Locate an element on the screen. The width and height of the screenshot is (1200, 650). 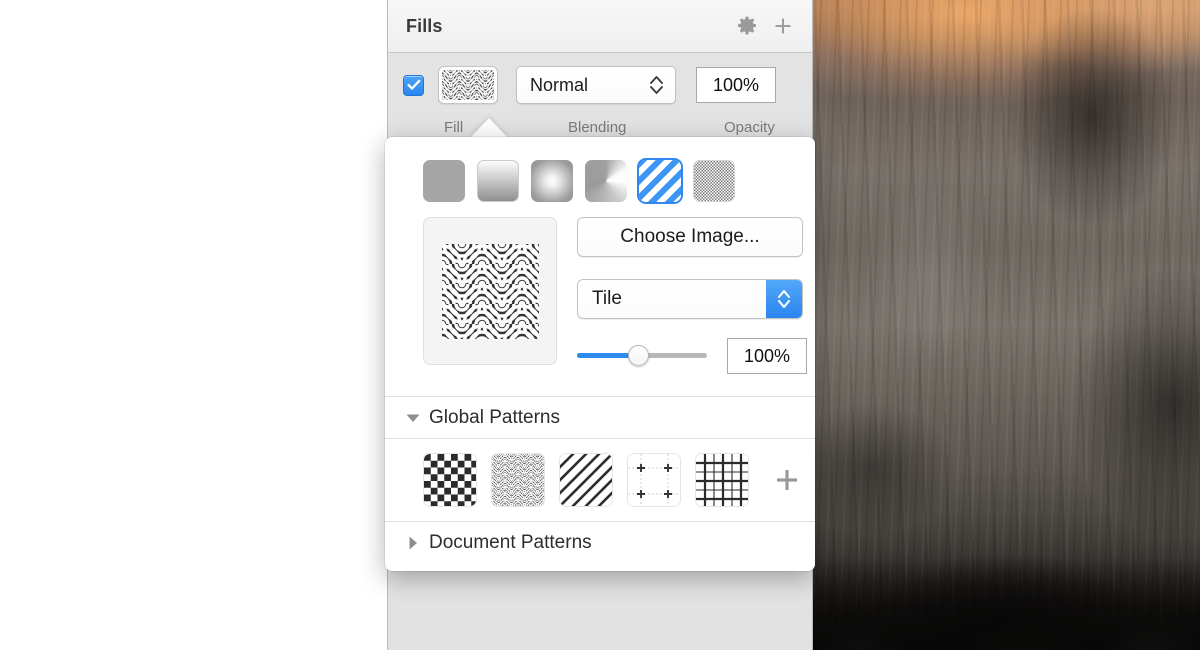
fill-color-swatch is located at coordinates (468, 85).